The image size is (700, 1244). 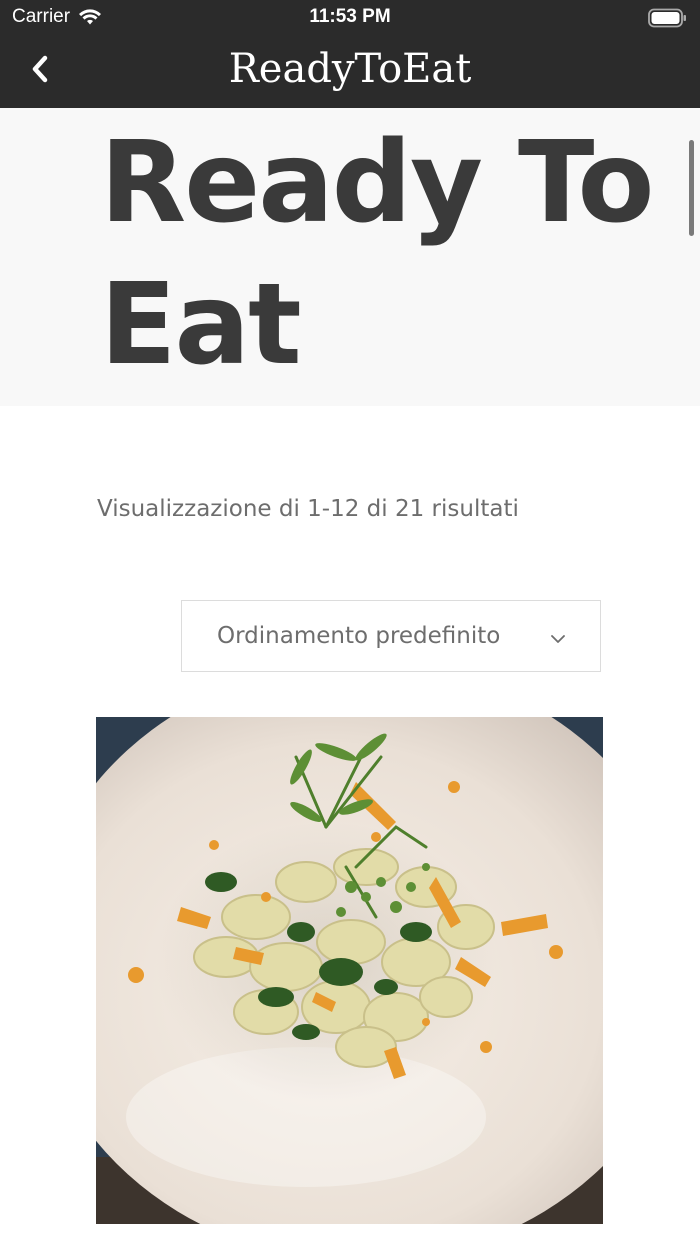 I want to click on top-bar: Carrier 11:53 PM ReadyToEat, so click(x=350, y=54).